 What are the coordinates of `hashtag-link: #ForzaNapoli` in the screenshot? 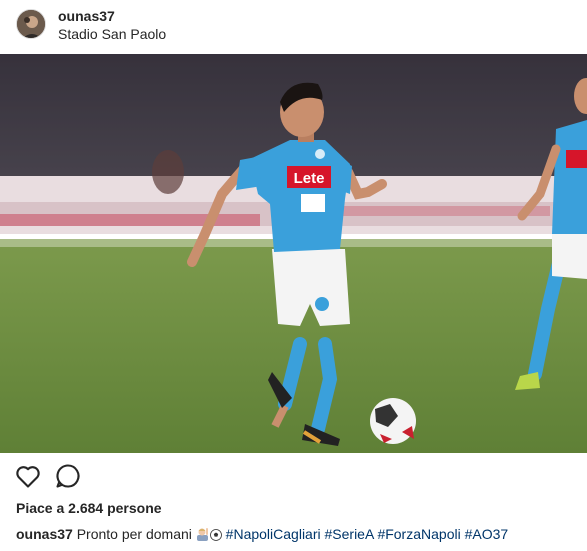 It's located at (418, 534).